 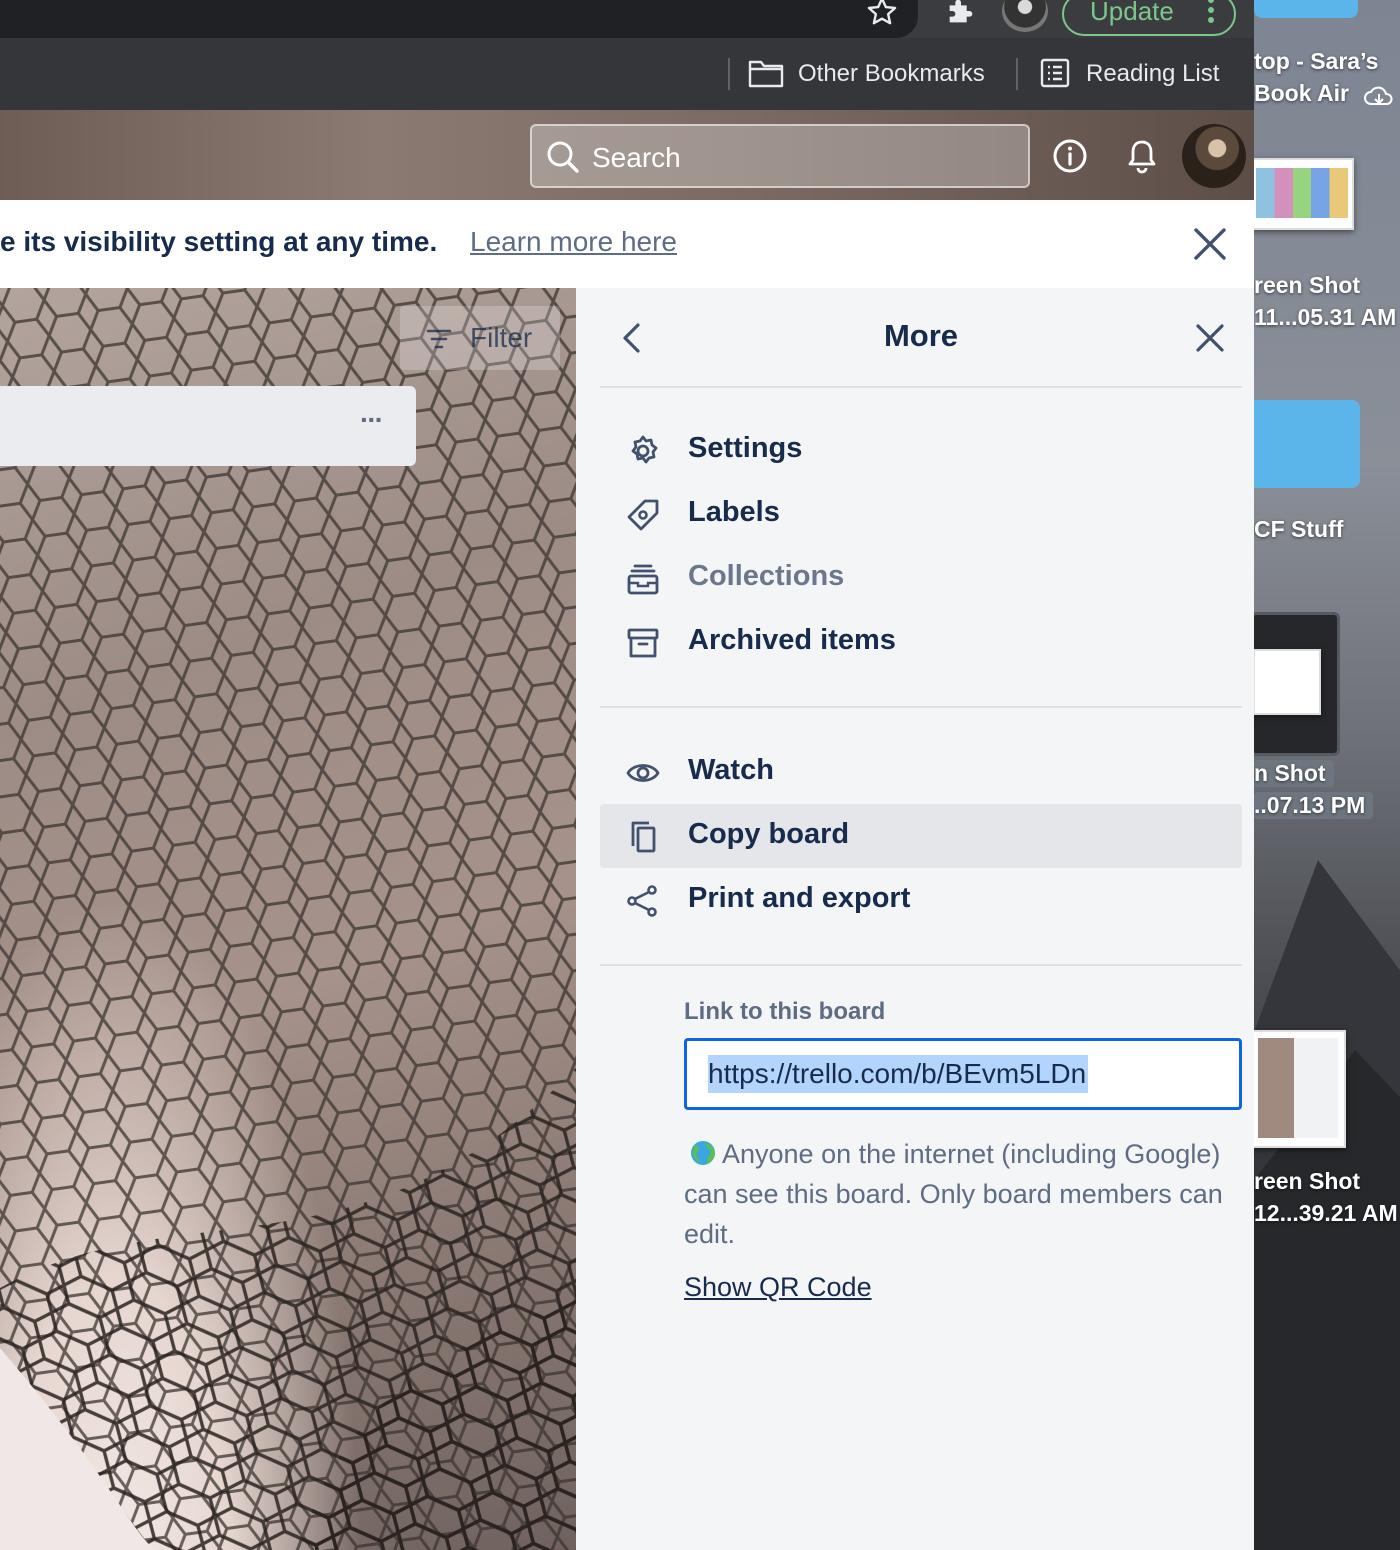 What do you see at coordinates (573, 242) in the screenshot?
I see `learn-more-link: Learn more here` at bounding box center [573, 242].